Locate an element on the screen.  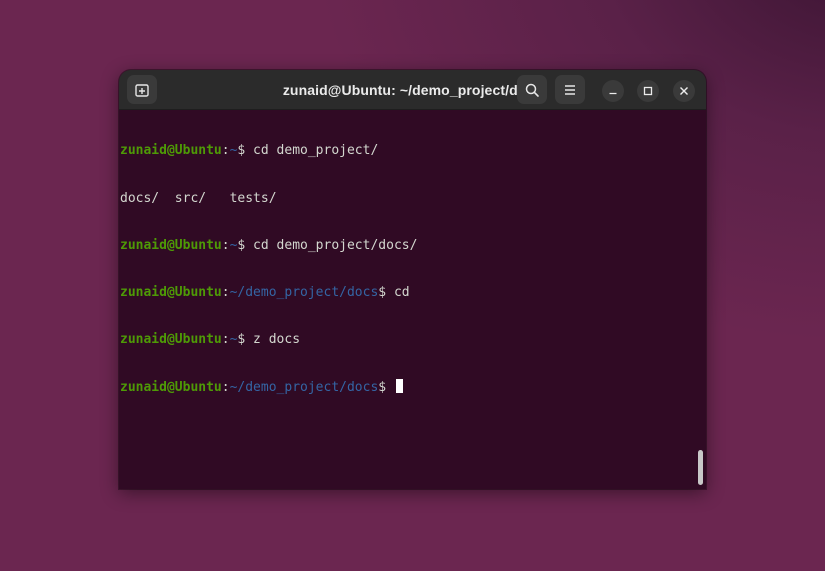
maximize-button is located at coordinates (648, 91).